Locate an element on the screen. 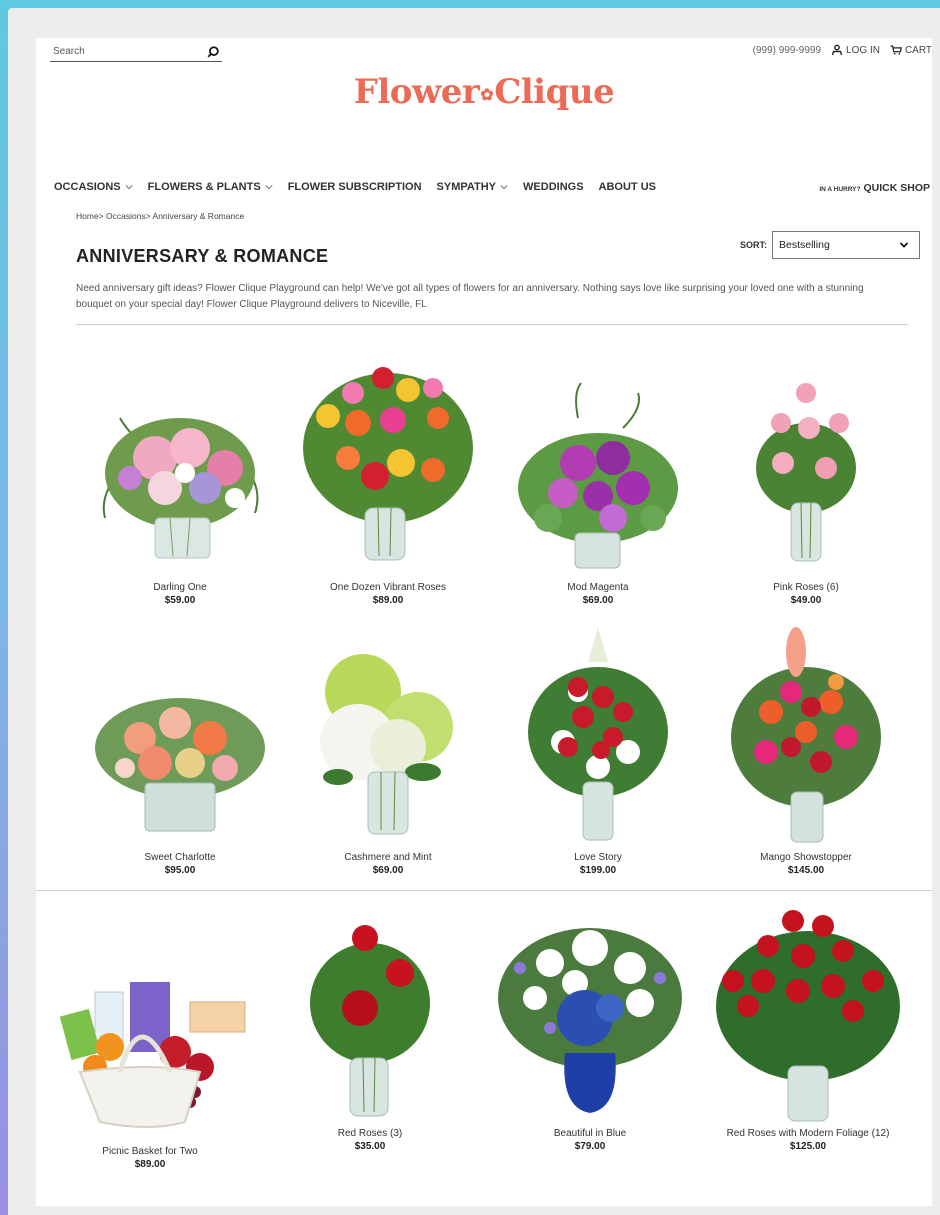 This screenshot has height=1215, width=940. nav-sympathy-label: SYMPATHY is located at coordinates (466, 187).